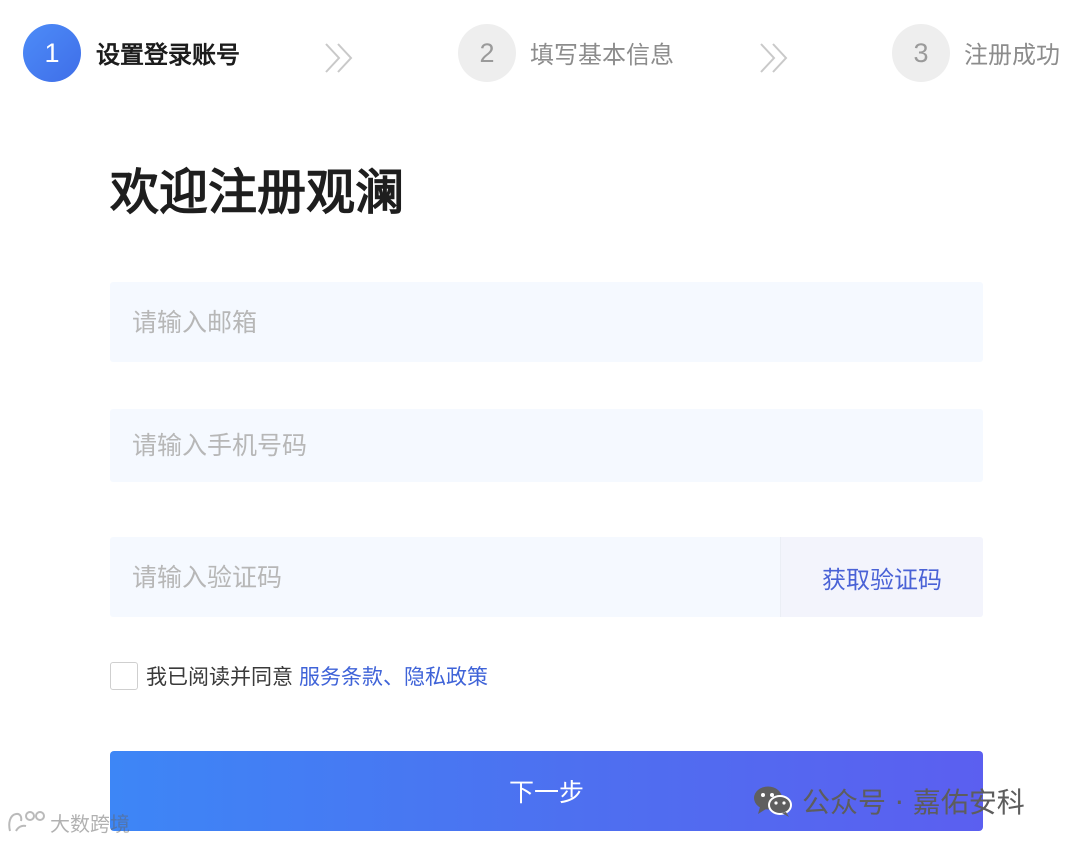  What do you see at coordinates (913, 802) in the screenshot?
I see `watermark-right-text: 公众号 · 嘉佑安科` at bounding box center [913, 802].